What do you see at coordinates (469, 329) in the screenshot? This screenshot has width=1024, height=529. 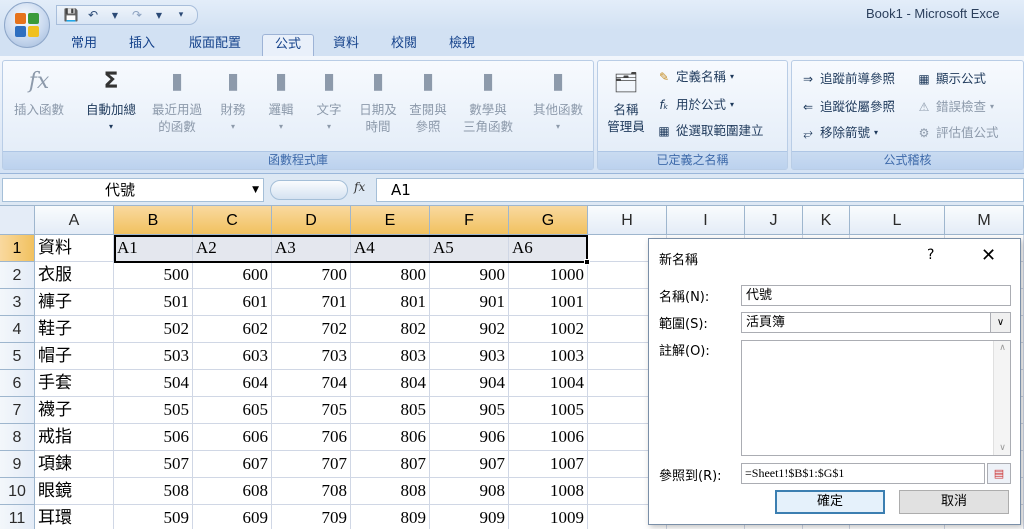 I see `cell: 902` at bounding box center [469, 329].